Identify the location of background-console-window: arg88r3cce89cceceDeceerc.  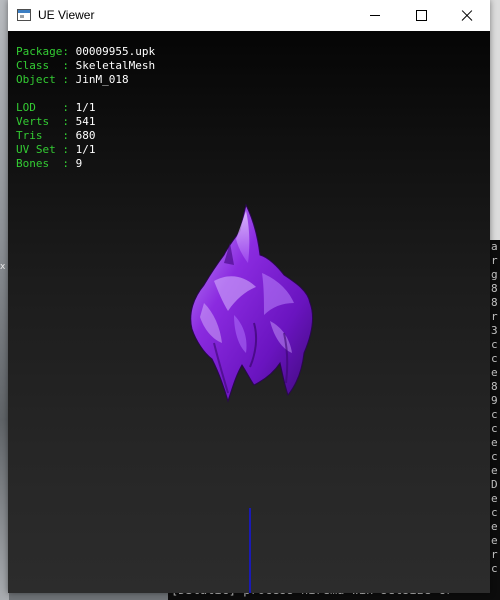
(495, 410).